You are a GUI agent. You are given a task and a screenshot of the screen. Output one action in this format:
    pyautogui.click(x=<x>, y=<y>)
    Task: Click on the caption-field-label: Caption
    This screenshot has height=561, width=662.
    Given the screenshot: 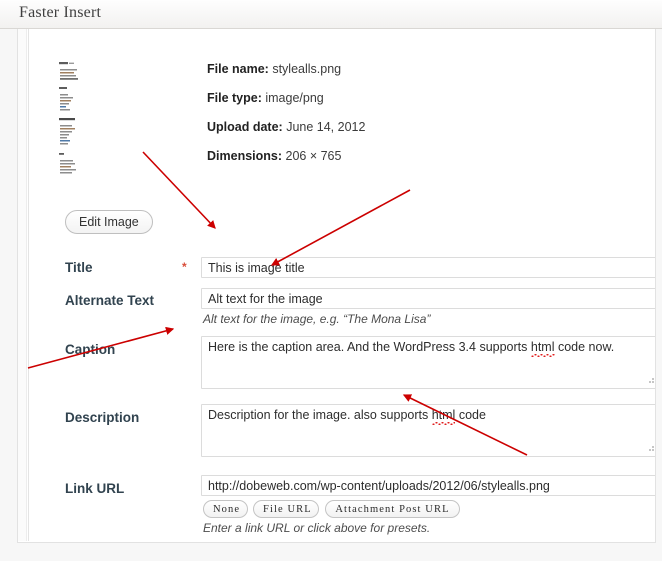 What is the action you would take?
    pyautogui.click(x=90, y=349)
    